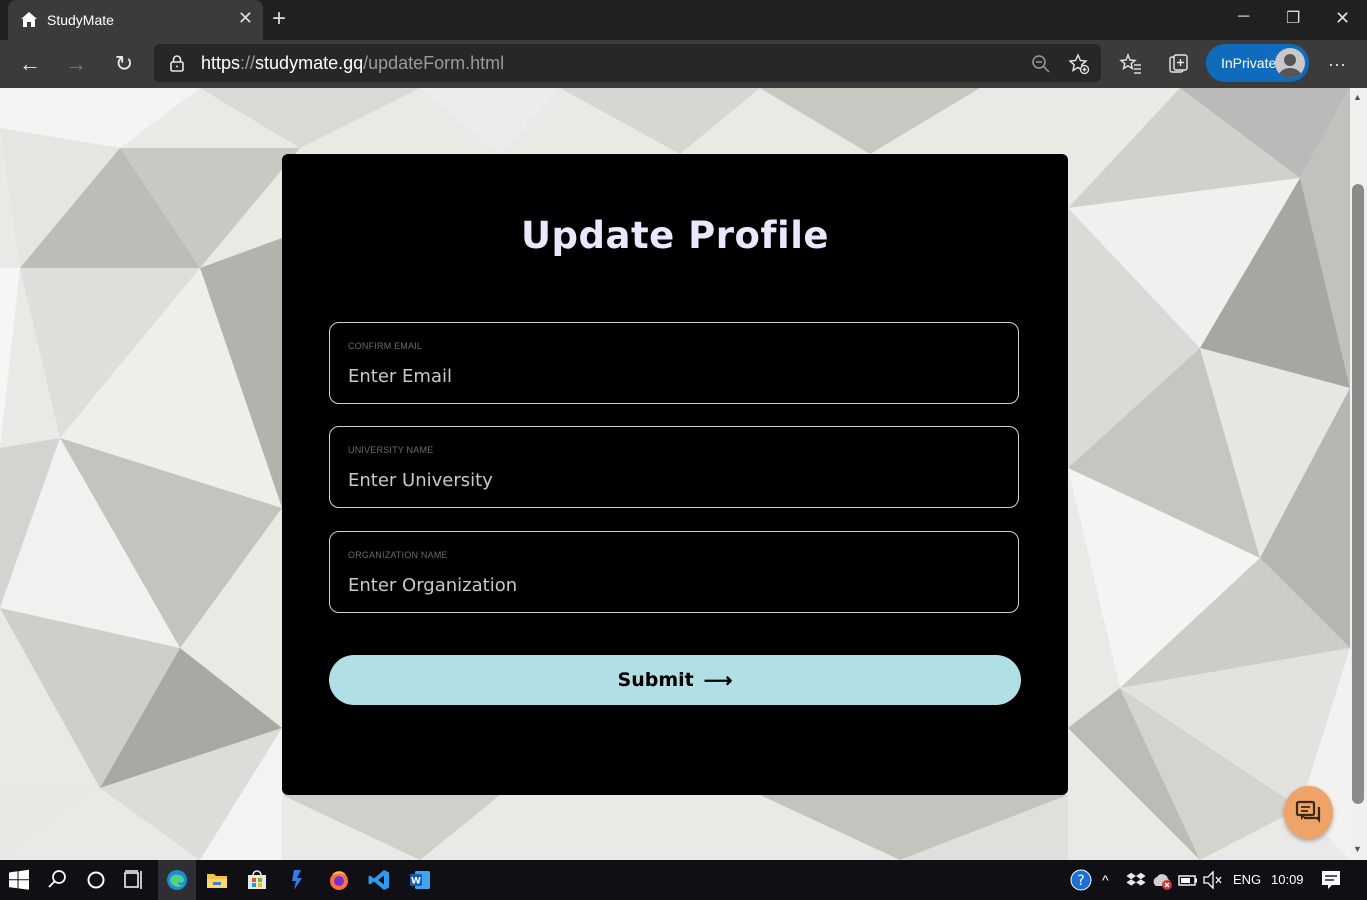  I want to click on url-text: https://studymate.gq/updateForm.html, so click(352, 63).